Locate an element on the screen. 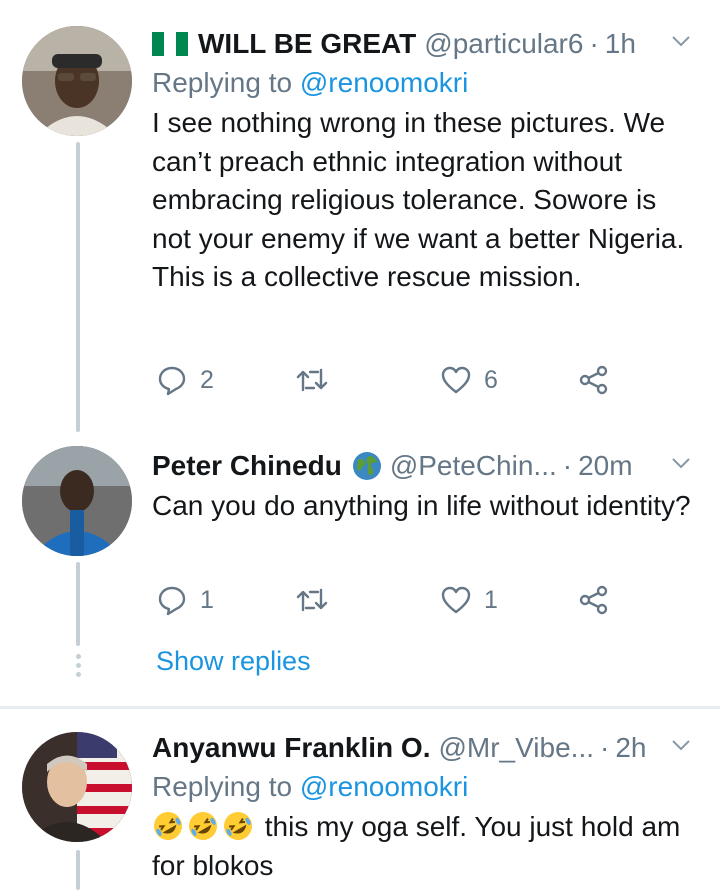  reply-button: 2 is located at coordinates (185, 380).